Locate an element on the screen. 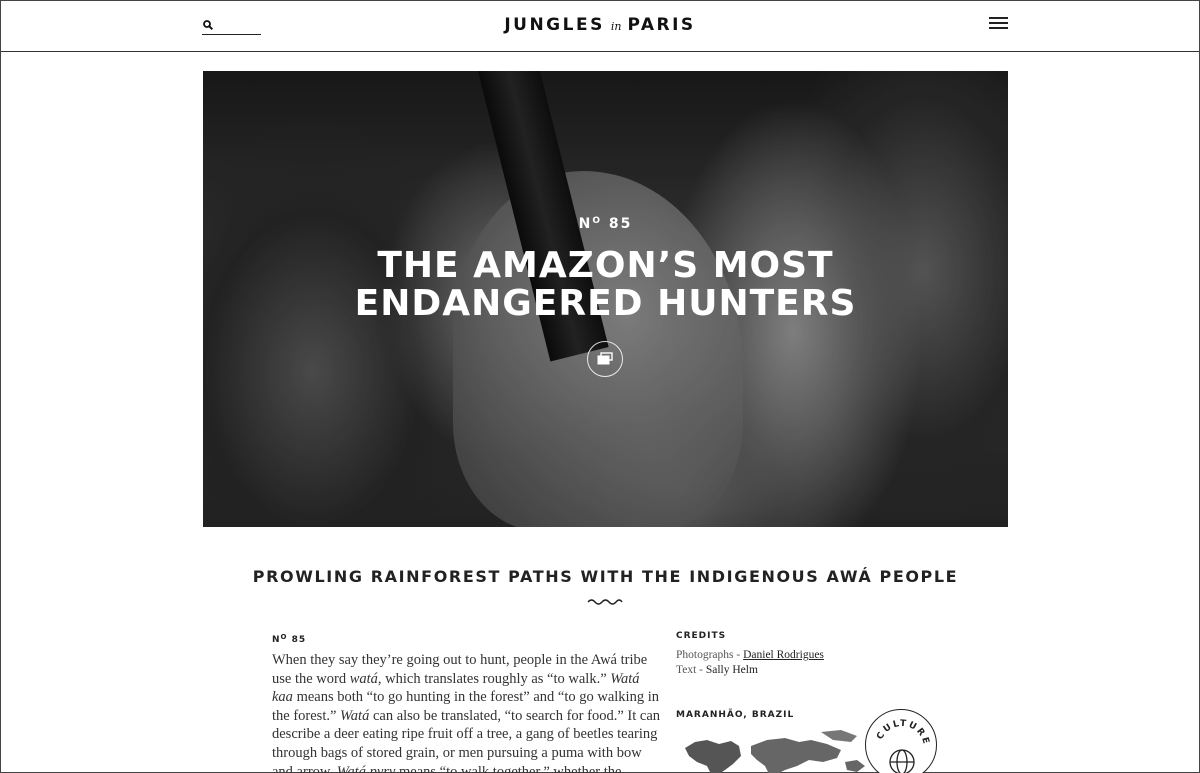 Image resolution: width=1200 pixels, height=773 pixels. gallery-icon is located at coordinates (605, 359).